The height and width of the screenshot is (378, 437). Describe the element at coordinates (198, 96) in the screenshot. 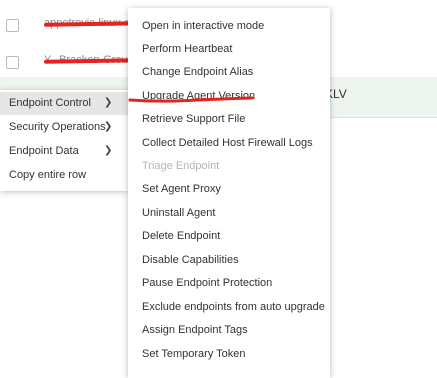

I see `submenu-item-upgrade-agent-version: Upgrade Agent Version` at that location.